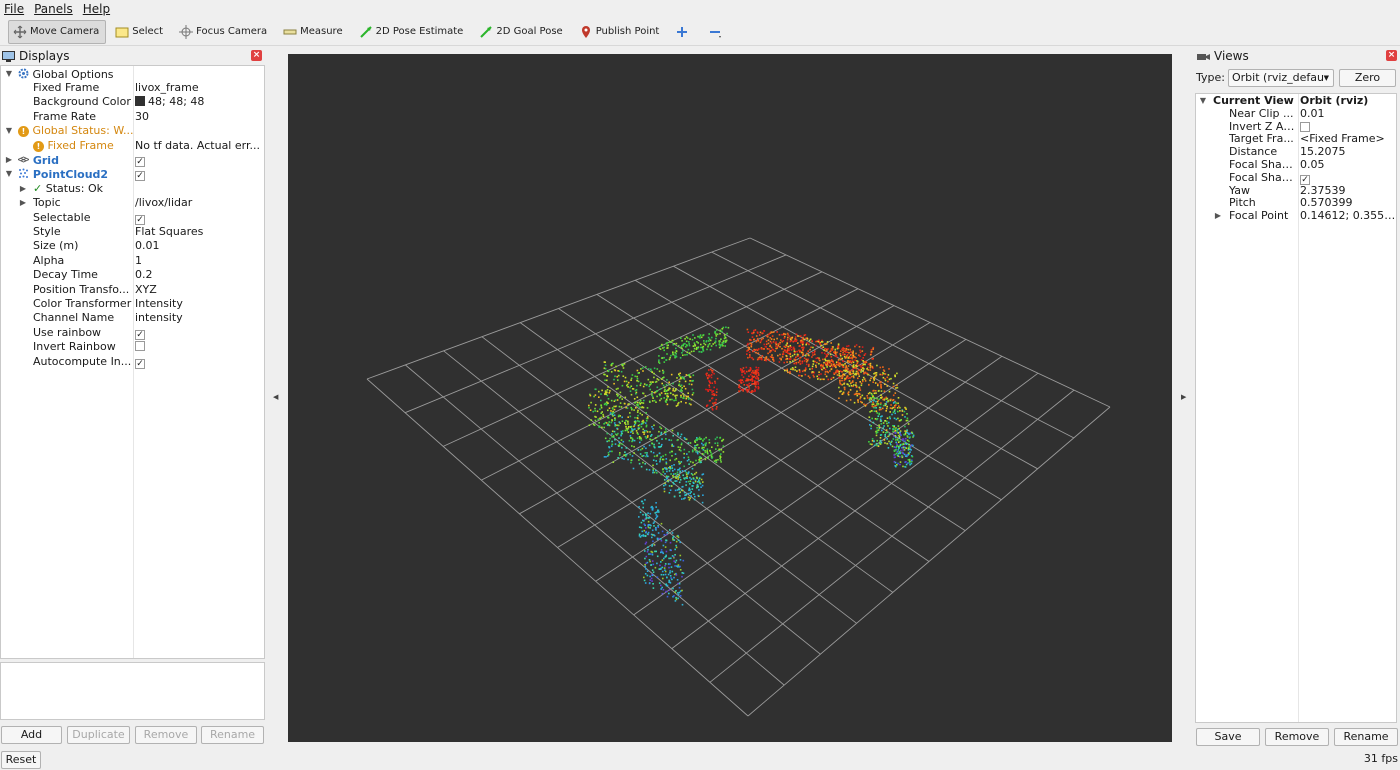 This screenshot has height=770, width=1400. I want to click on tree-row-frame-rate: Frame Rate 30, so click(132, 117).